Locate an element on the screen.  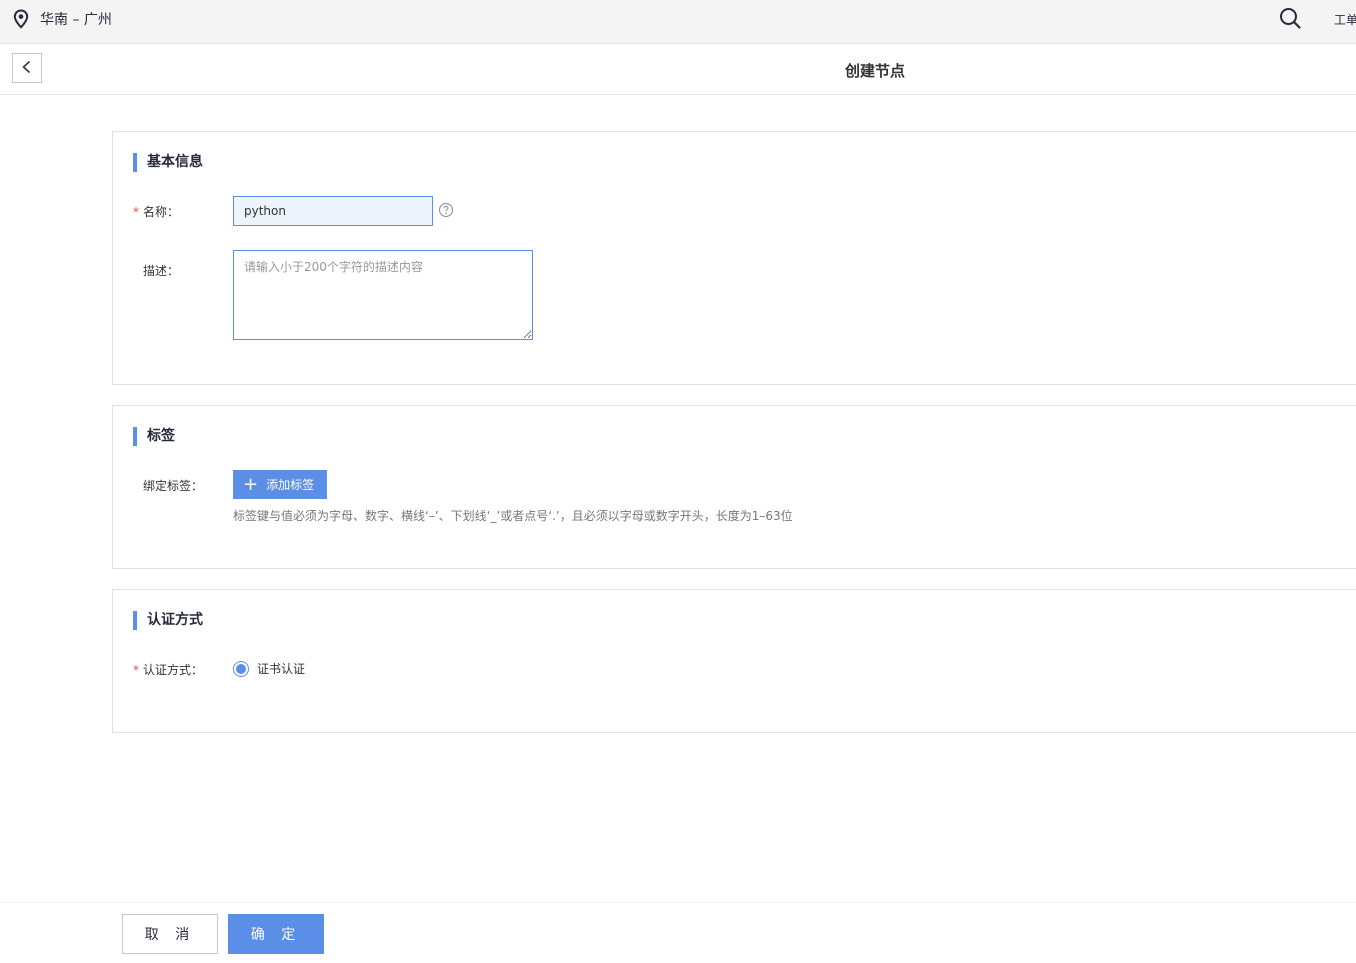
name-label-text: 名称 is located at coordinates (155, 212).